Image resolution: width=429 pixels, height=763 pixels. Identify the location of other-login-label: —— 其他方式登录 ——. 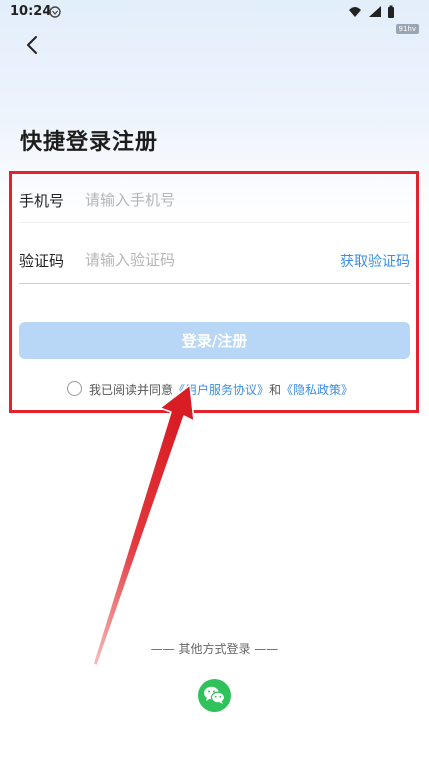
(214, 649).